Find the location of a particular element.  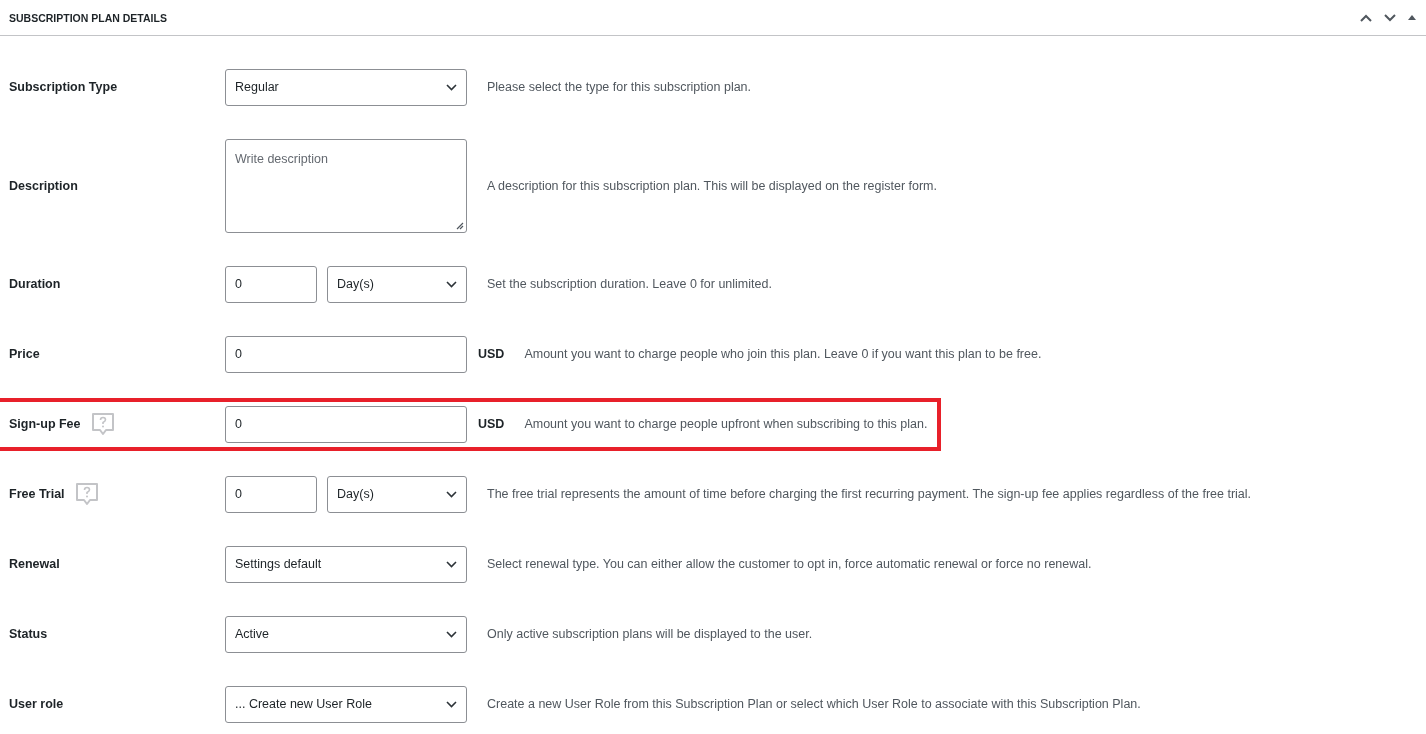

resize-grip-icon is located at coordinates (460, 225).